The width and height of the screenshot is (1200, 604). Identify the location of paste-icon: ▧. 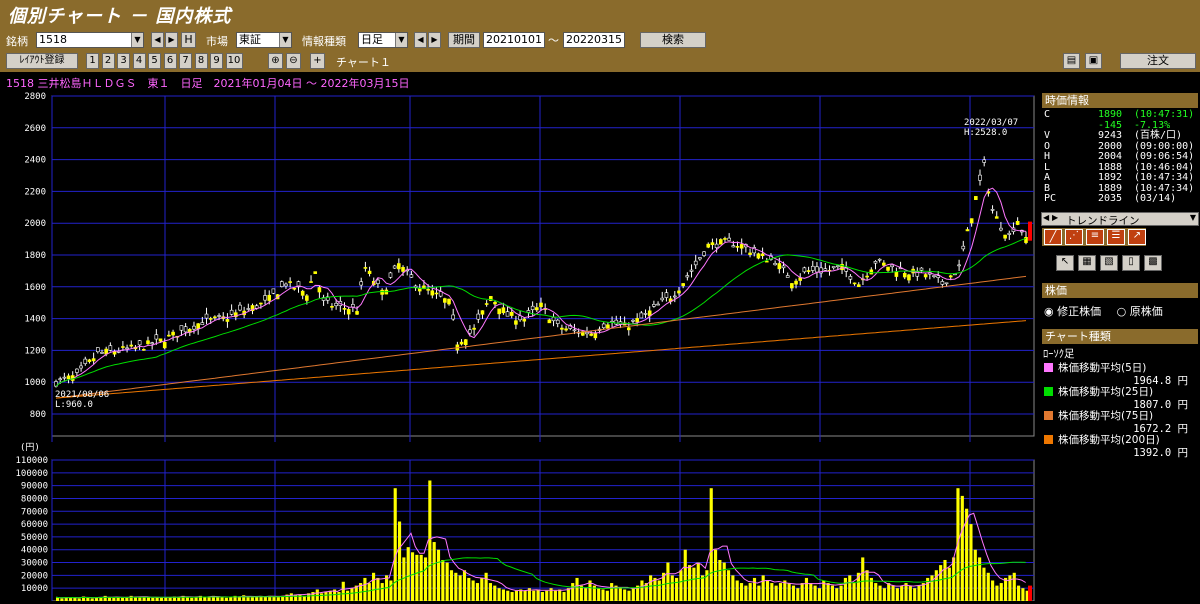
(1109, 263).